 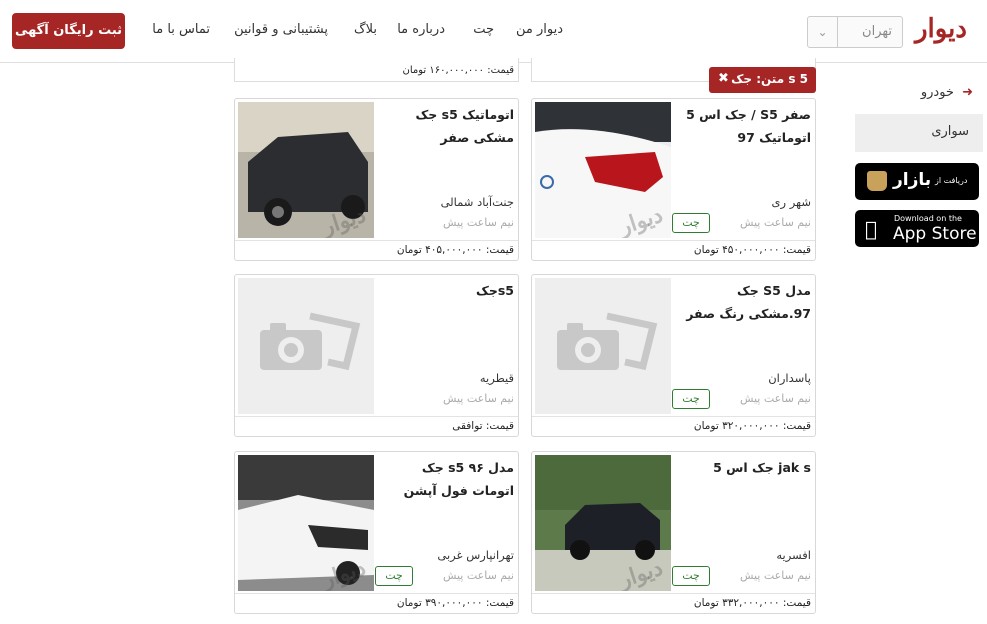 I want to click on bazaar-caption: دریافت از, so click(x=951, y=180).